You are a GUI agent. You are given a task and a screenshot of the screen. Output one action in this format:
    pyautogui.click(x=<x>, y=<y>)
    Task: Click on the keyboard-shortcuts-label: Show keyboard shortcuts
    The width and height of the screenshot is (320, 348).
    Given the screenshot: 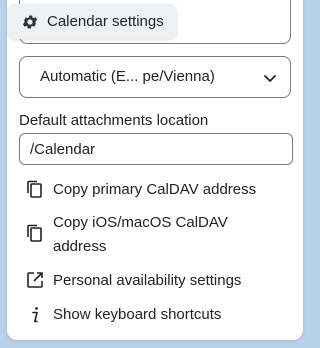 What is the action you would take?
    pyautogui.click(x=137, y=314)
    